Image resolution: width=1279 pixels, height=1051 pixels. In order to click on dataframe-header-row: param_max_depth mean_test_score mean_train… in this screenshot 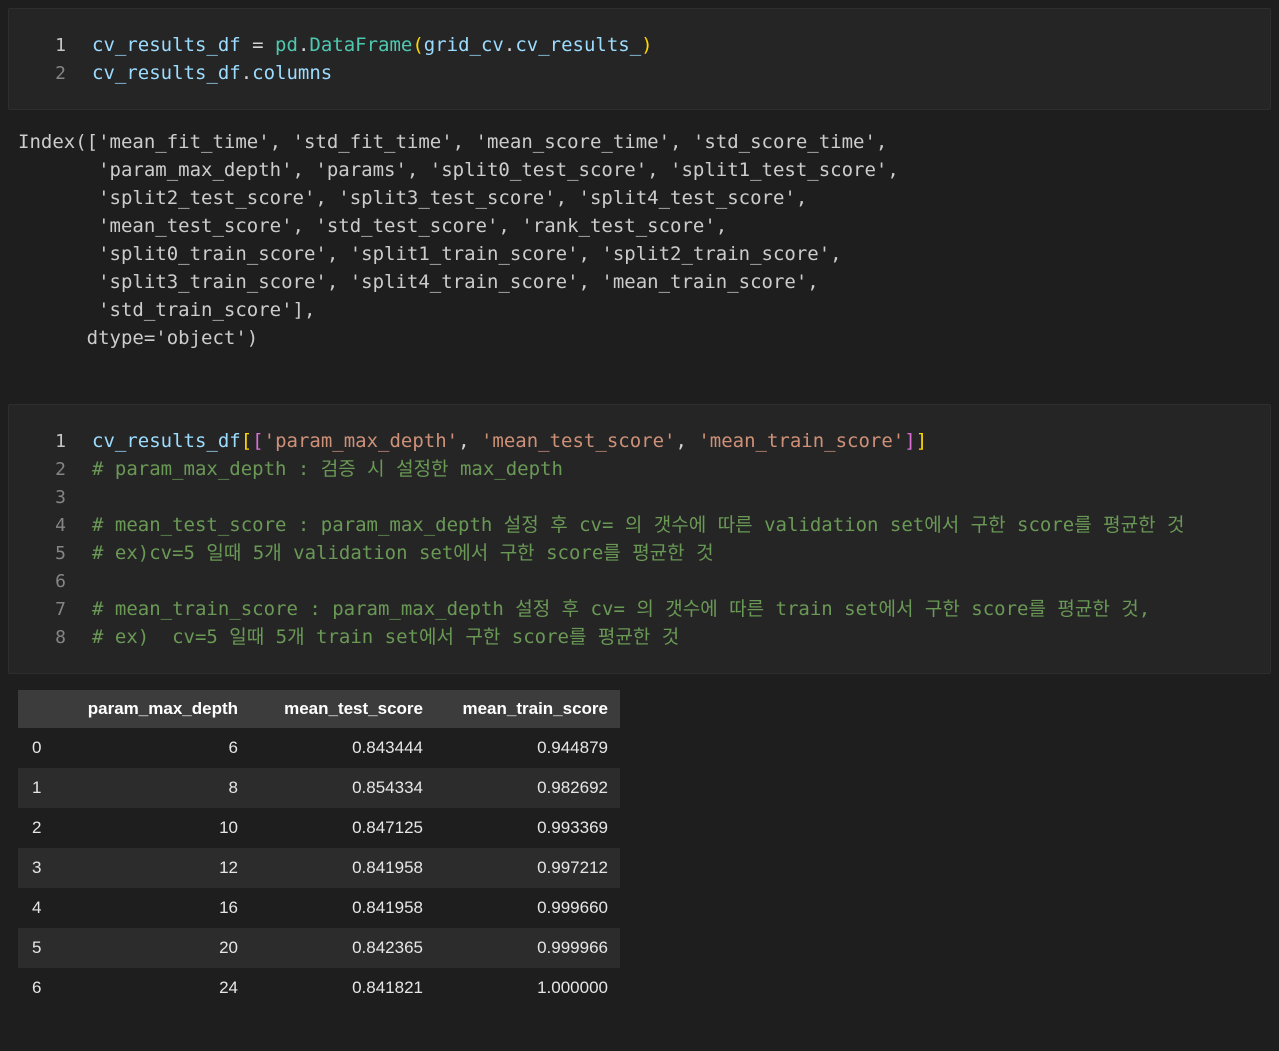, I will do `click(319, 709)`.